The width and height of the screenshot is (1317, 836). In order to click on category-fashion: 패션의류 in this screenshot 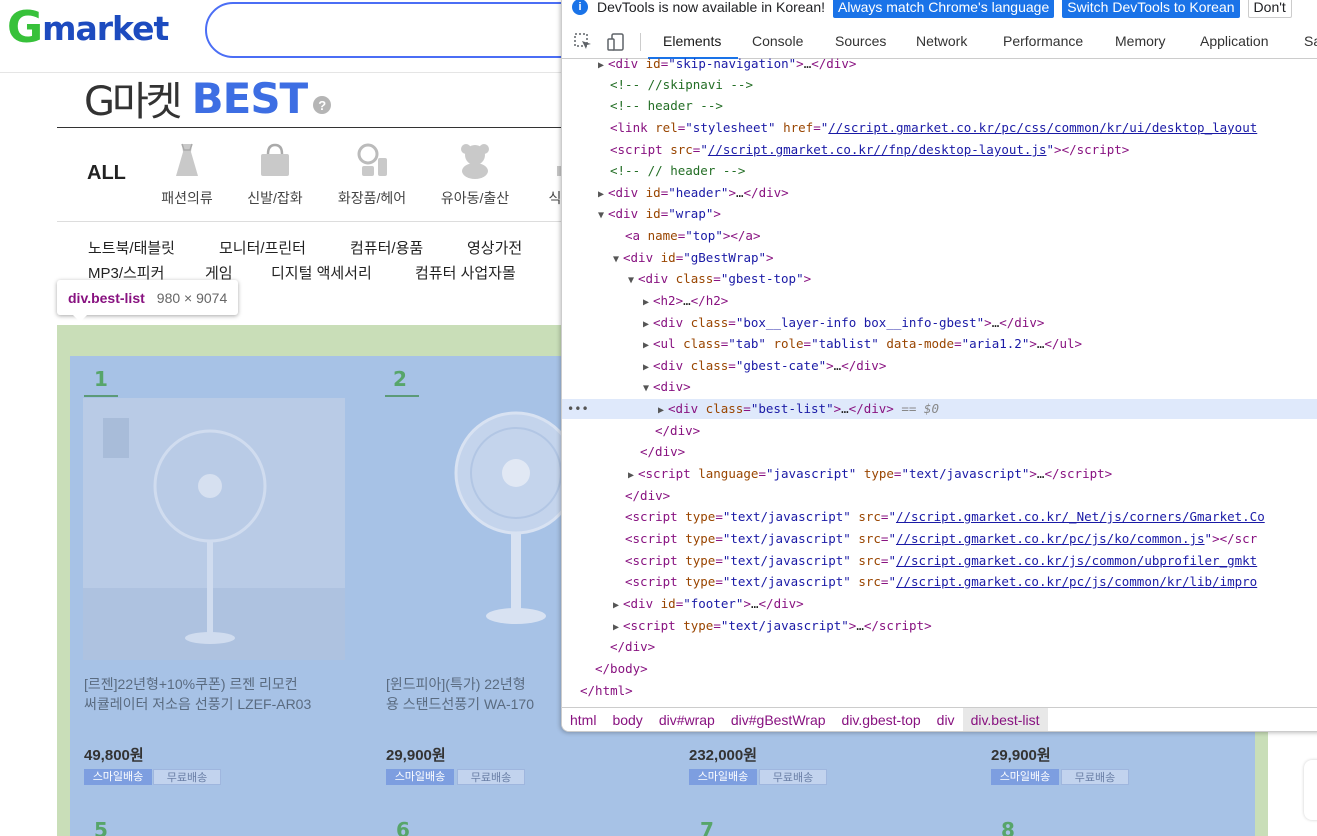, I will do `click(187, 174)`.